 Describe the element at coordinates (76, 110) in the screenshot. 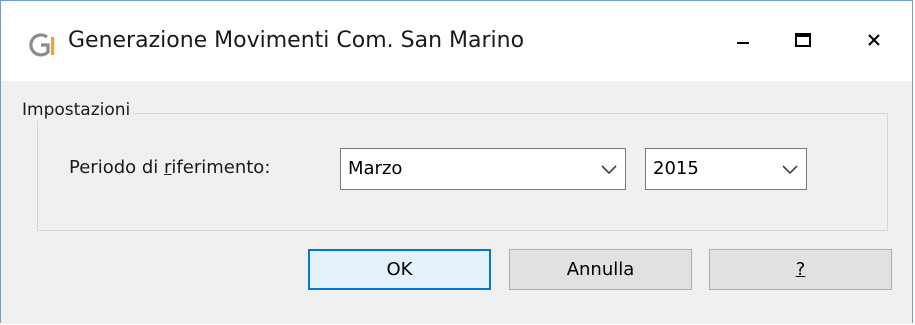

I see `settings-group-legend: Impostazioni` at that location.